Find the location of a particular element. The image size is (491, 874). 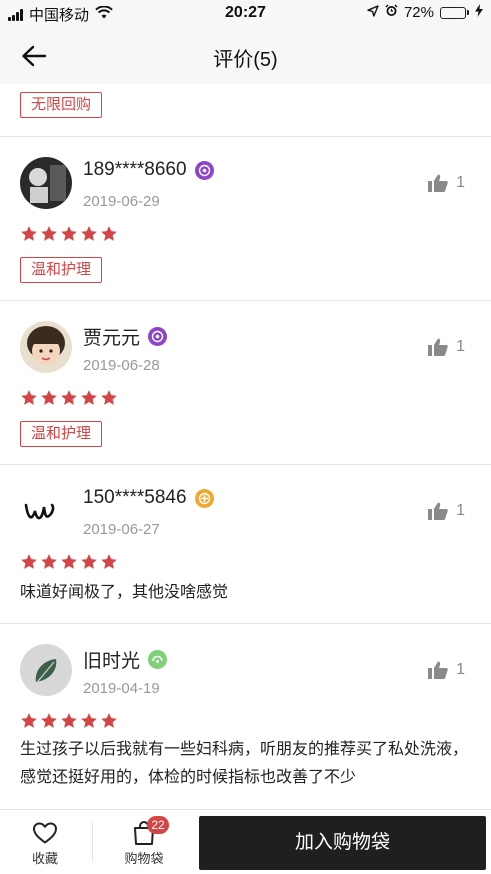

review-date: 2019-06-27 is located at coordinates (121, 529).